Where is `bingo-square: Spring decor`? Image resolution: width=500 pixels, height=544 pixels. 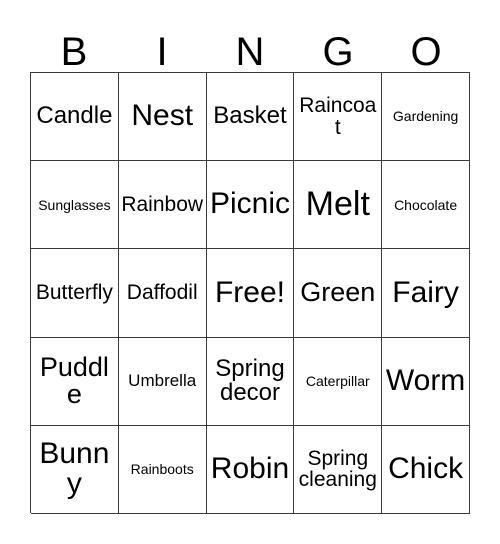 bingo-square: Spring decor is located at coordinates (250, 381).